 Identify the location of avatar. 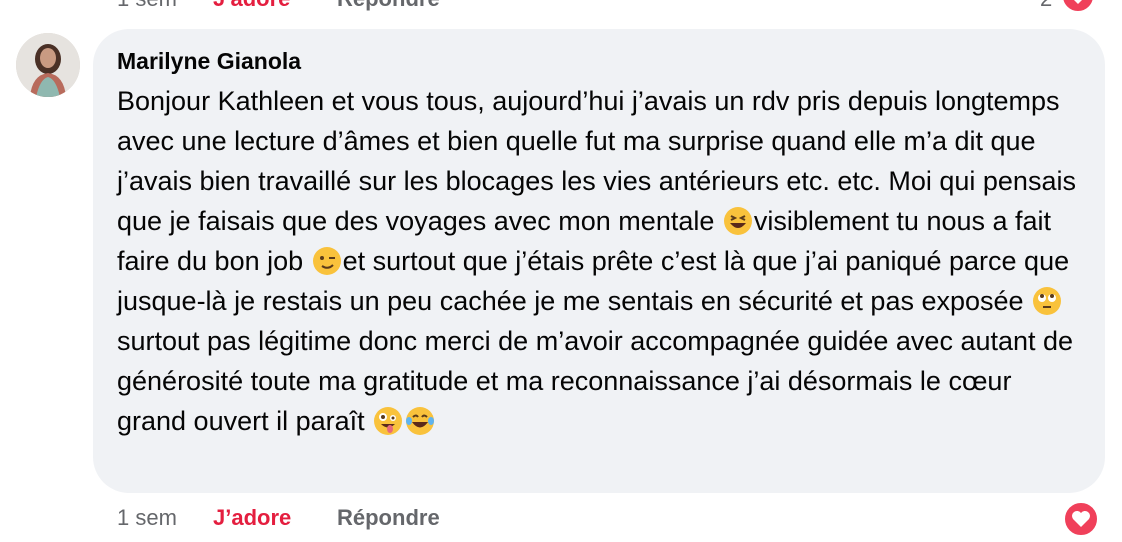
(48, 65).